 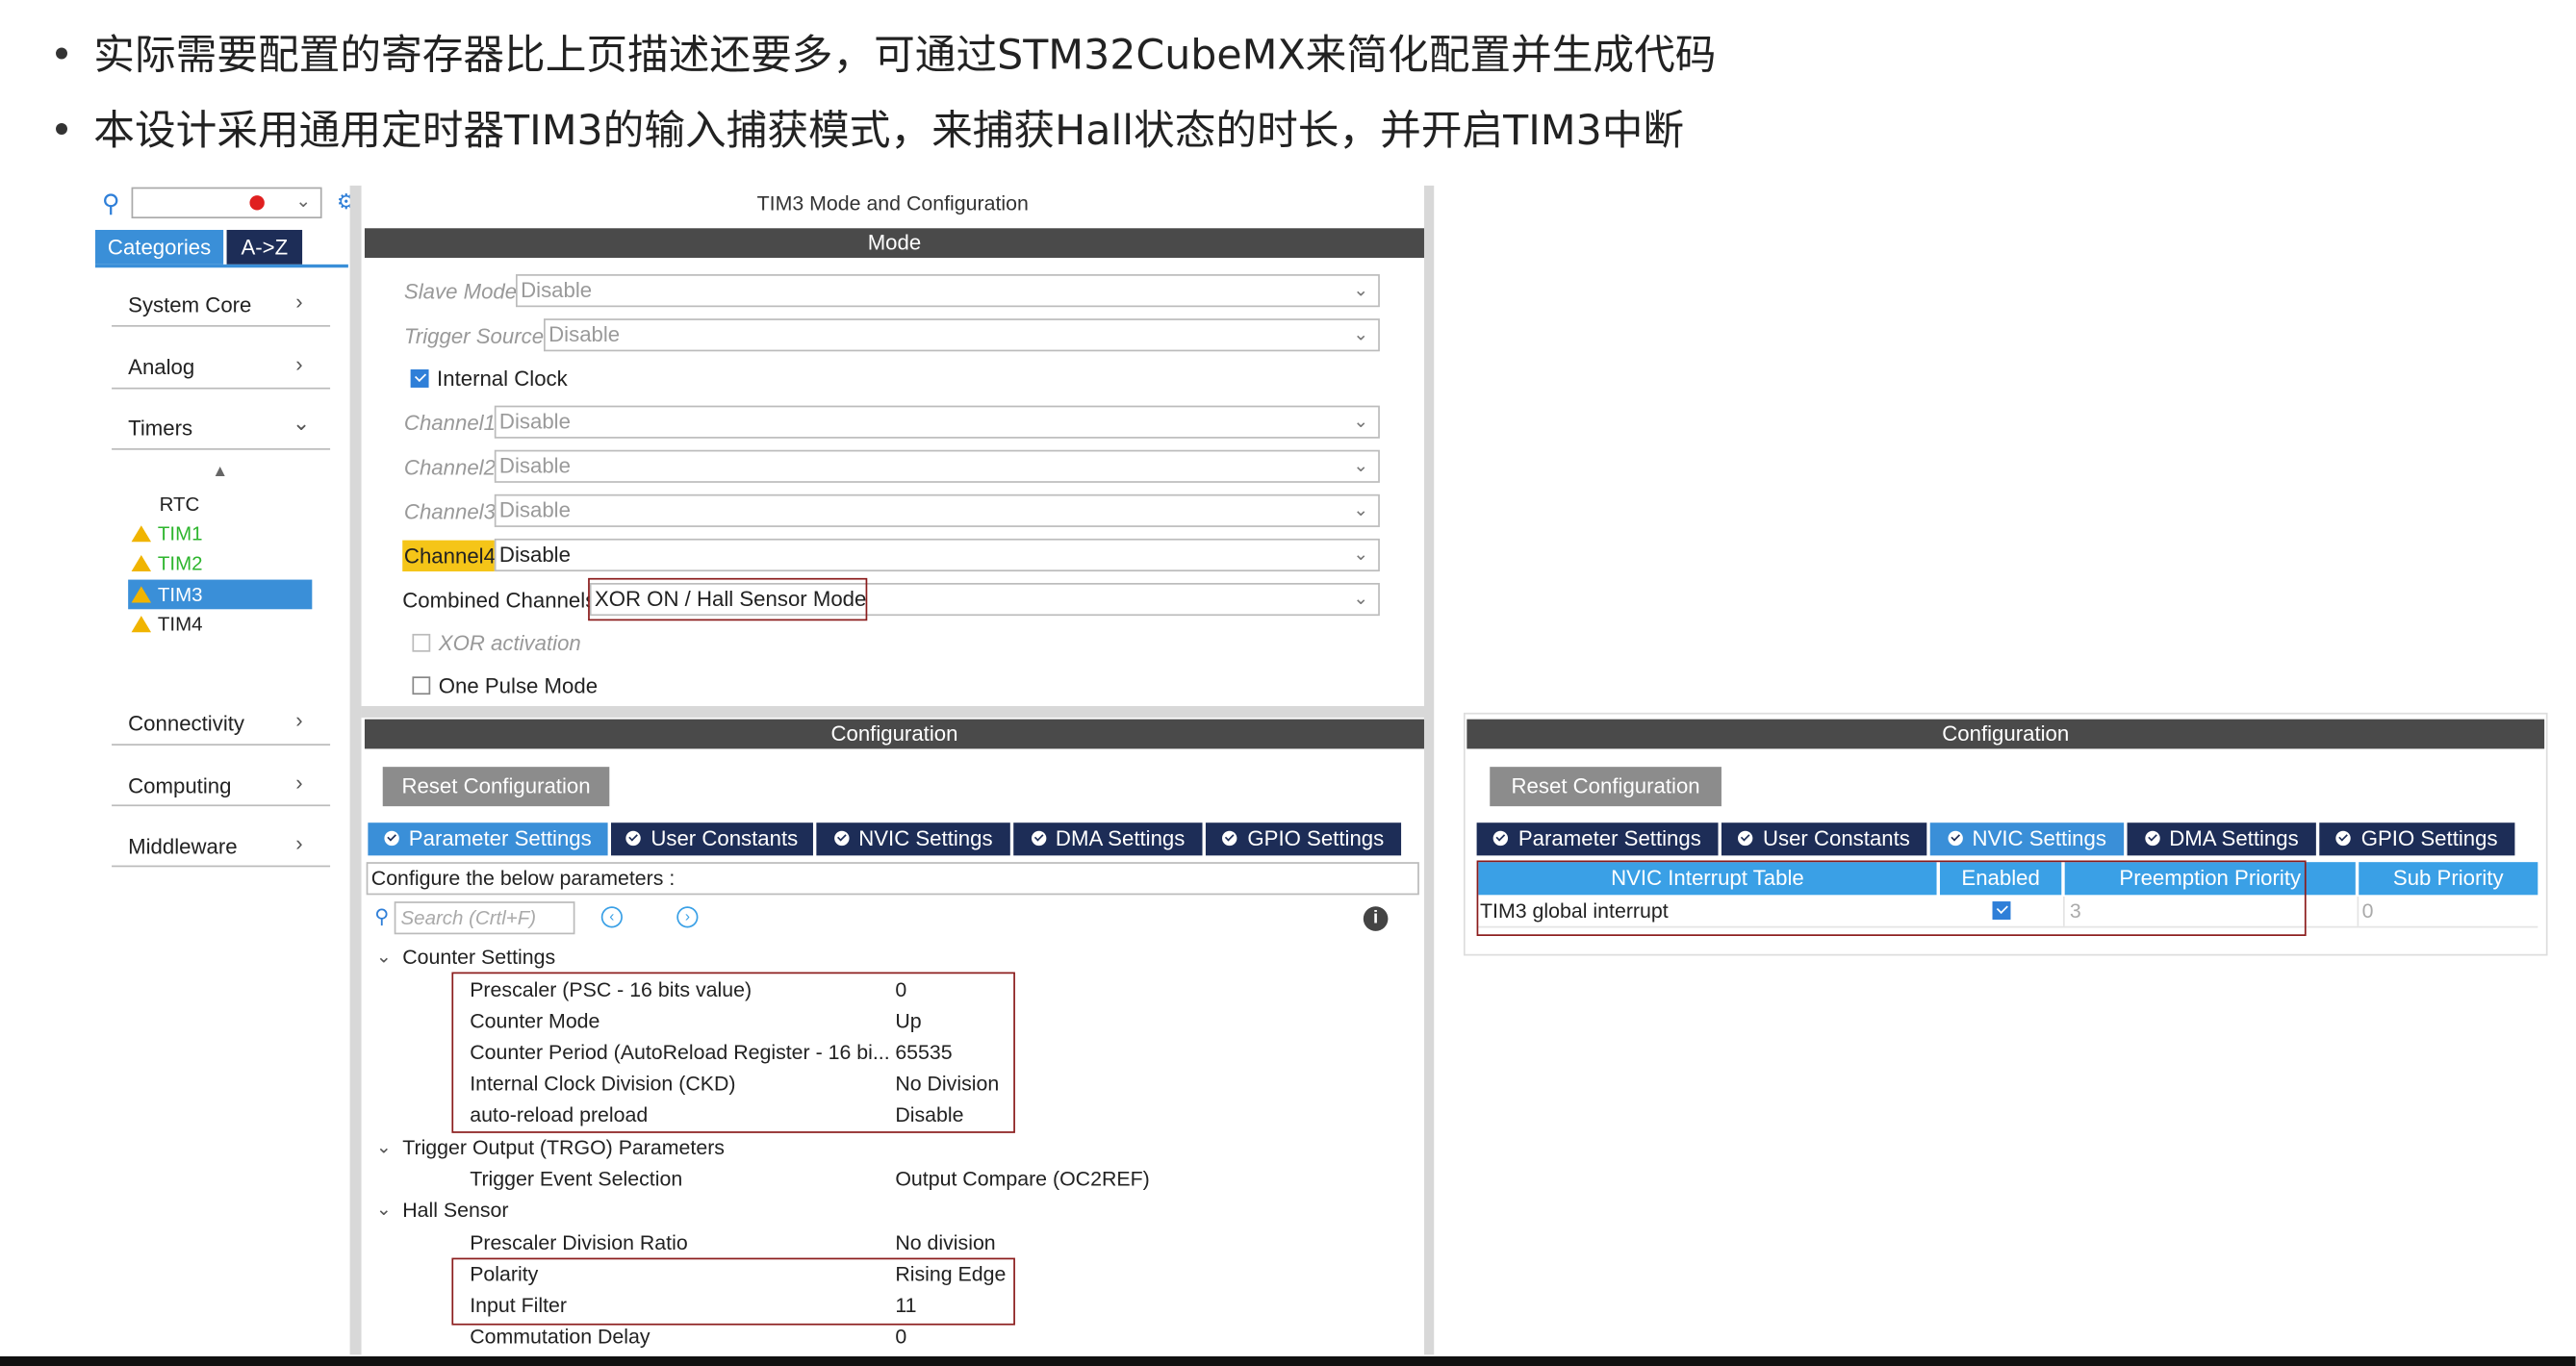 What do you see at coordinates (167, 624) in the screenshot?
I see `tree-item-tim4: TIM4` at bounding box center [167, 624].